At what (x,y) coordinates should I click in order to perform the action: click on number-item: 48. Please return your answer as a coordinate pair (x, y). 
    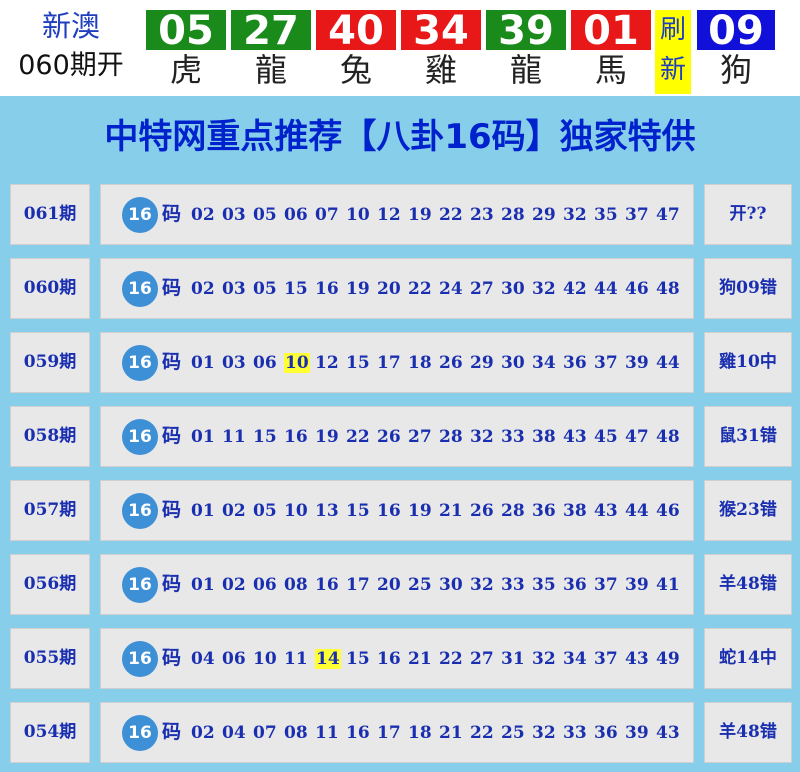
    Looking at the image, I should click on (671, 289).